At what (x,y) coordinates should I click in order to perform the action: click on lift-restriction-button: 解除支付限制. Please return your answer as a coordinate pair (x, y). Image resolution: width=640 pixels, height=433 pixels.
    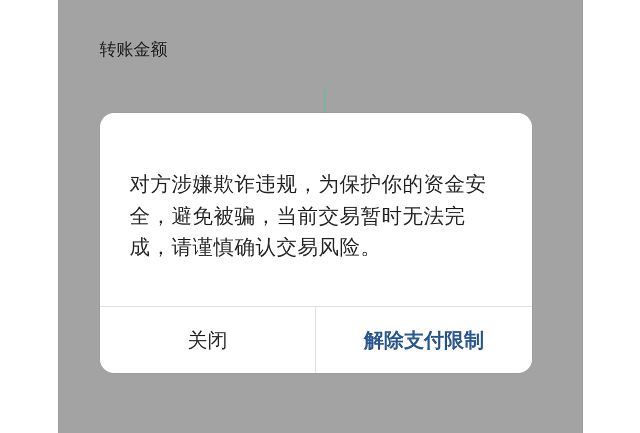
    Looking at the image, I should click on (423, 340).